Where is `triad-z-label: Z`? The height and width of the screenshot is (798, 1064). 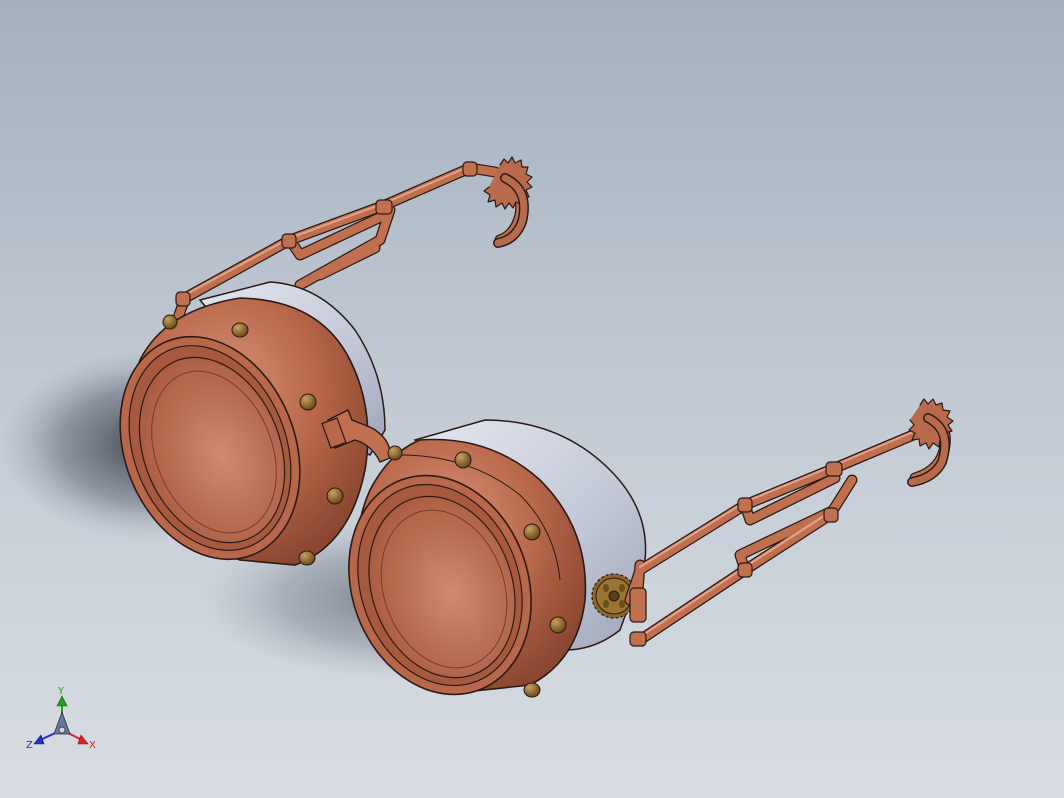
triad-z-label: Z is located at coordinates (29, 745).